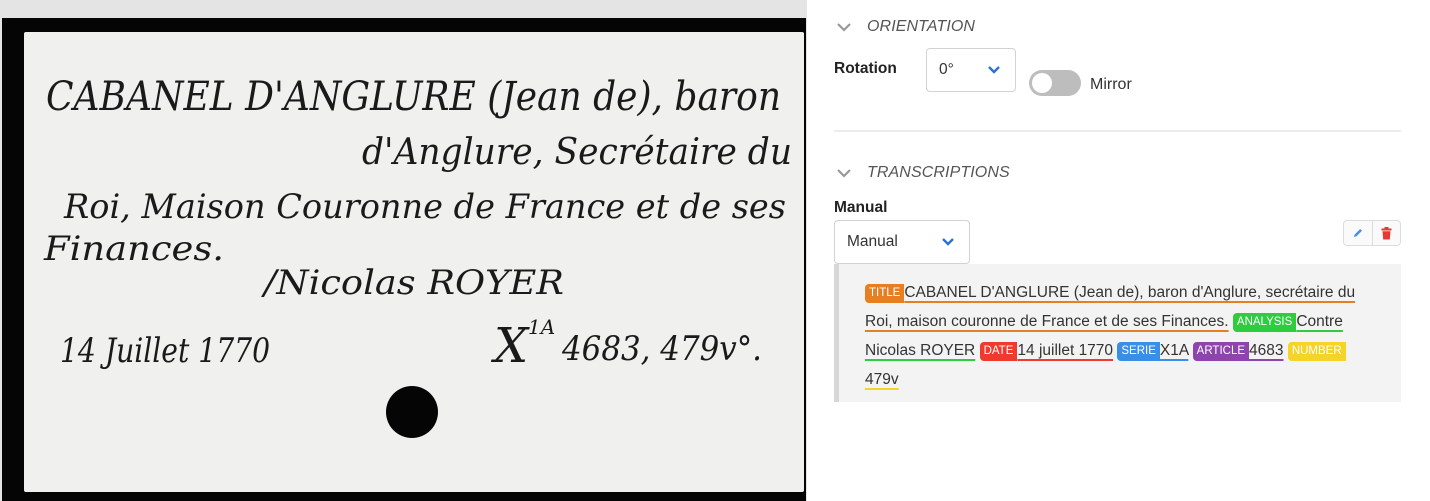  I want to click on trash-icon, so click(1386, 232).